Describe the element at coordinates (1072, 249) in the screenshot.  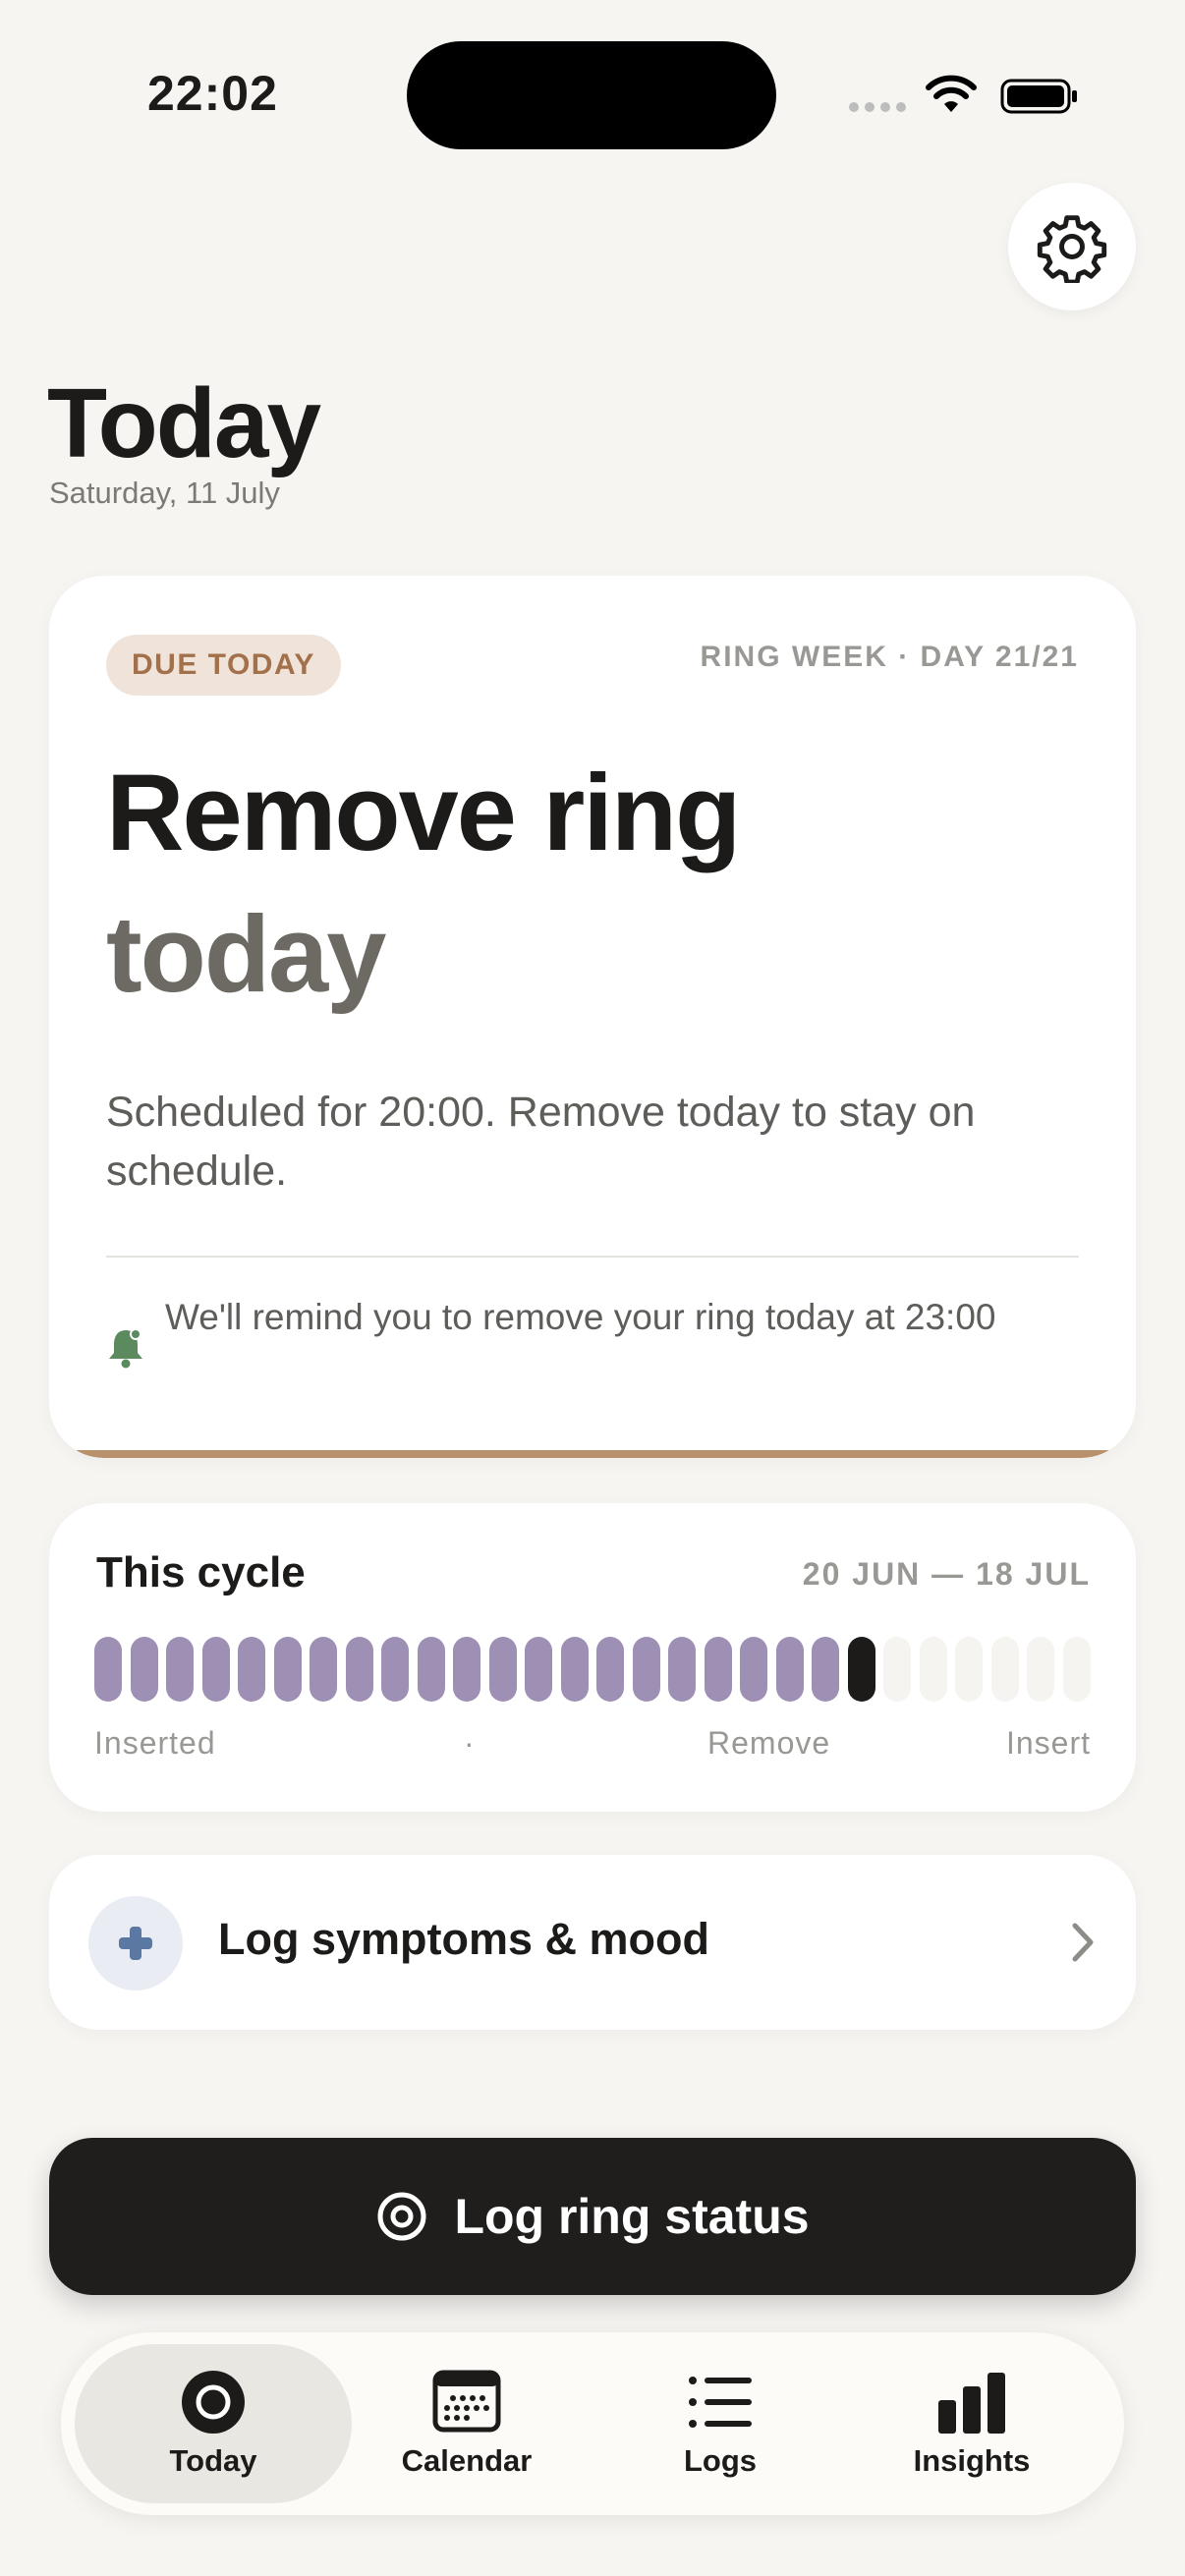
I see `gear-icon` at that location.